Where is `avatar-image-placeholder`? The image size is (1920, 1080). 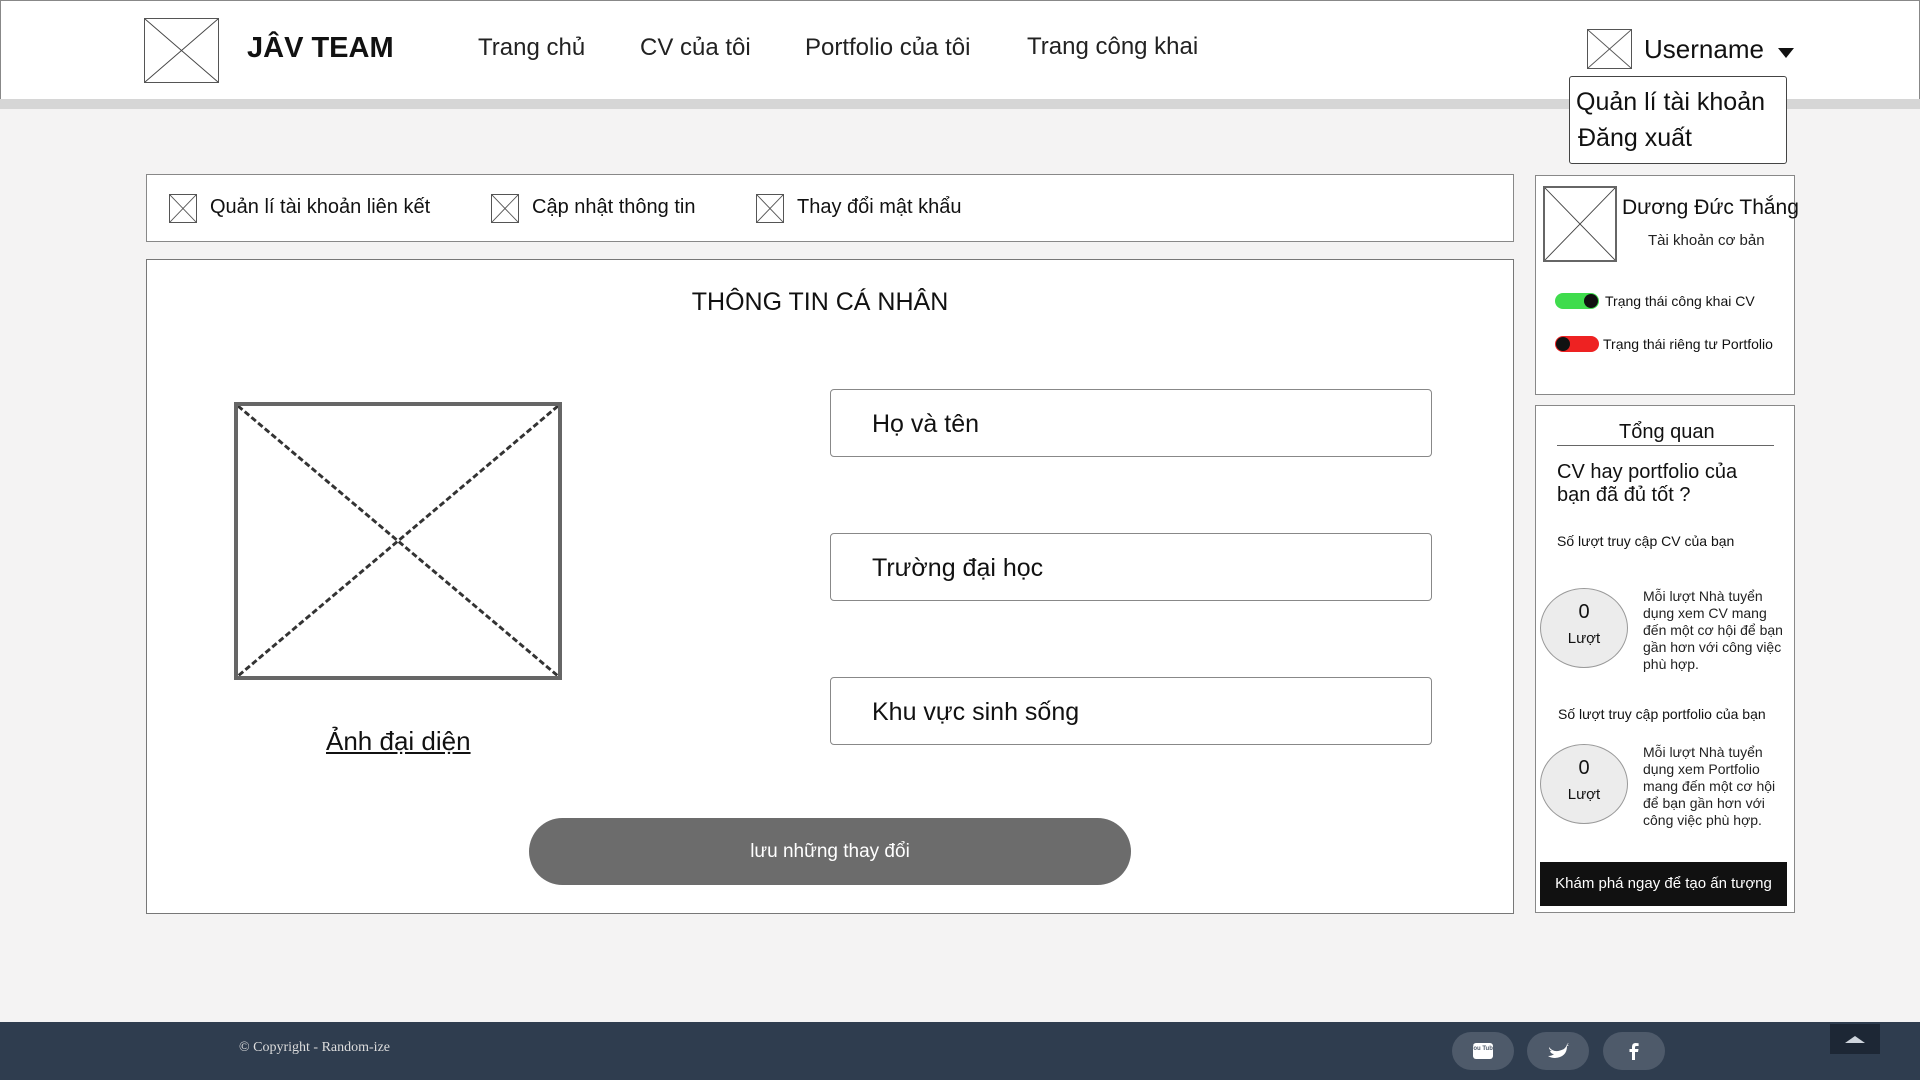
avatar-image-placeholder is located at coordinates (398, 541).